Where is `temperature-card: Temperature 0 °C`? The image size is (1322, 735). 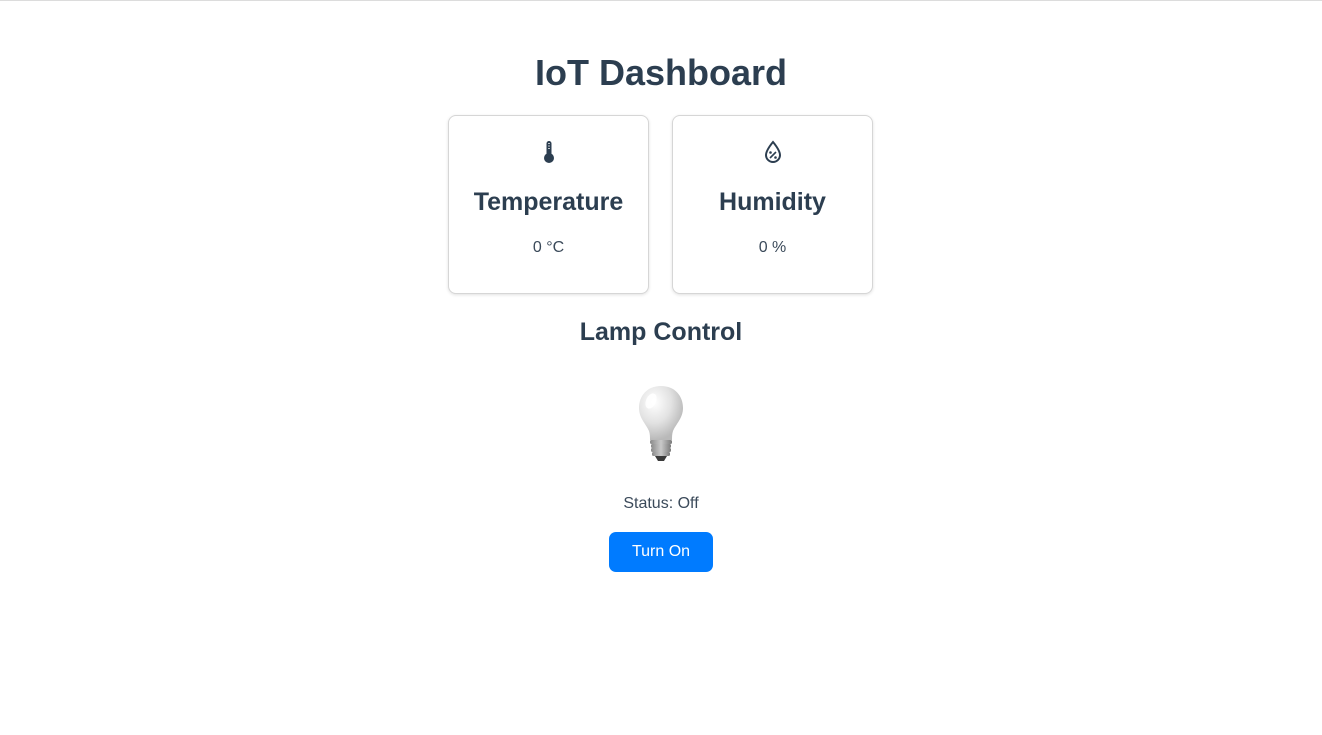 temperature-card: Temperature 0 °C is located at coordinates (548, 204).